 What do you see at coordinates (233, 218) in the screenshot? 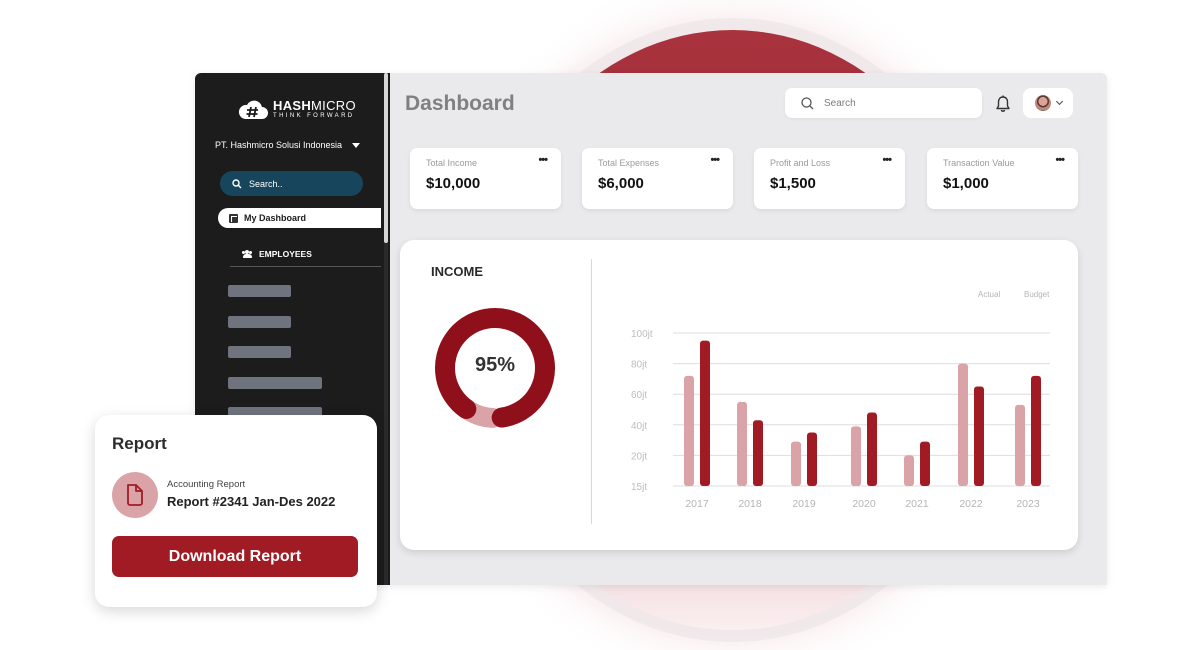
I see `dashboard-icon` at bounding box center [233, 218].